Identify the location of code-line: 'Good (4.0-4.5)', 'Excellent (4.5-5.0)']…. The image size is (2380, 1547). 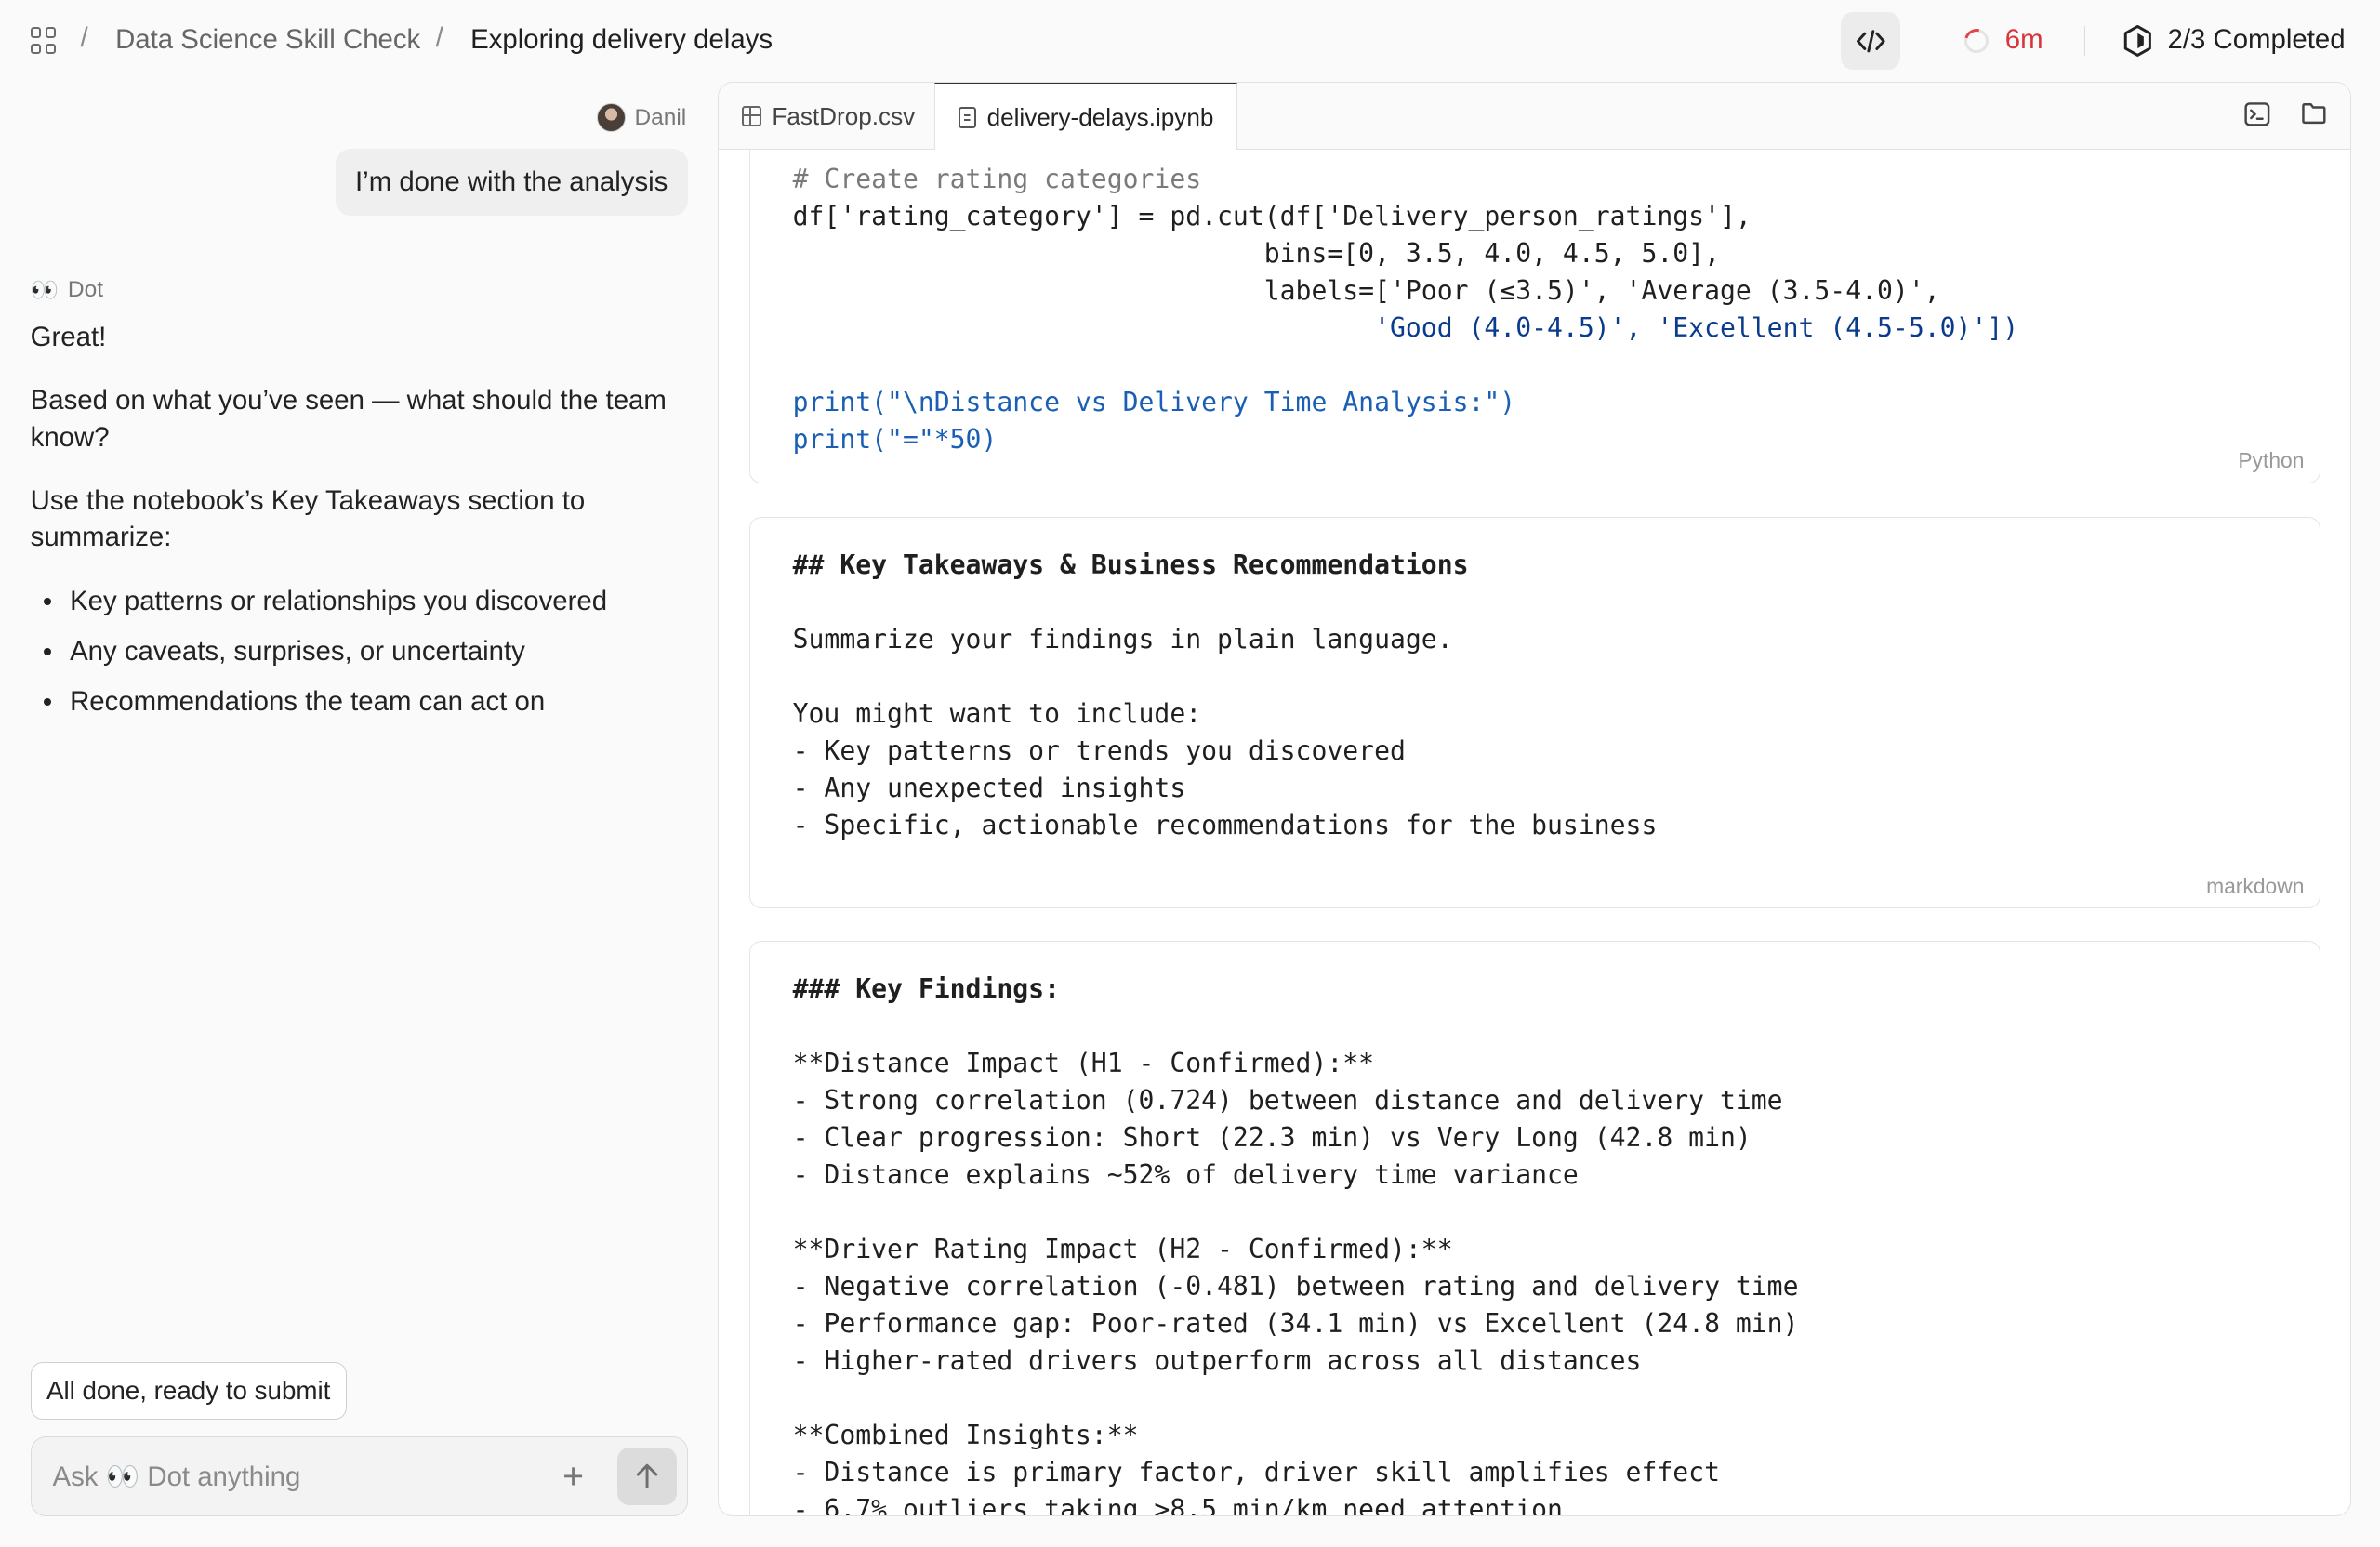
(1405, 328).